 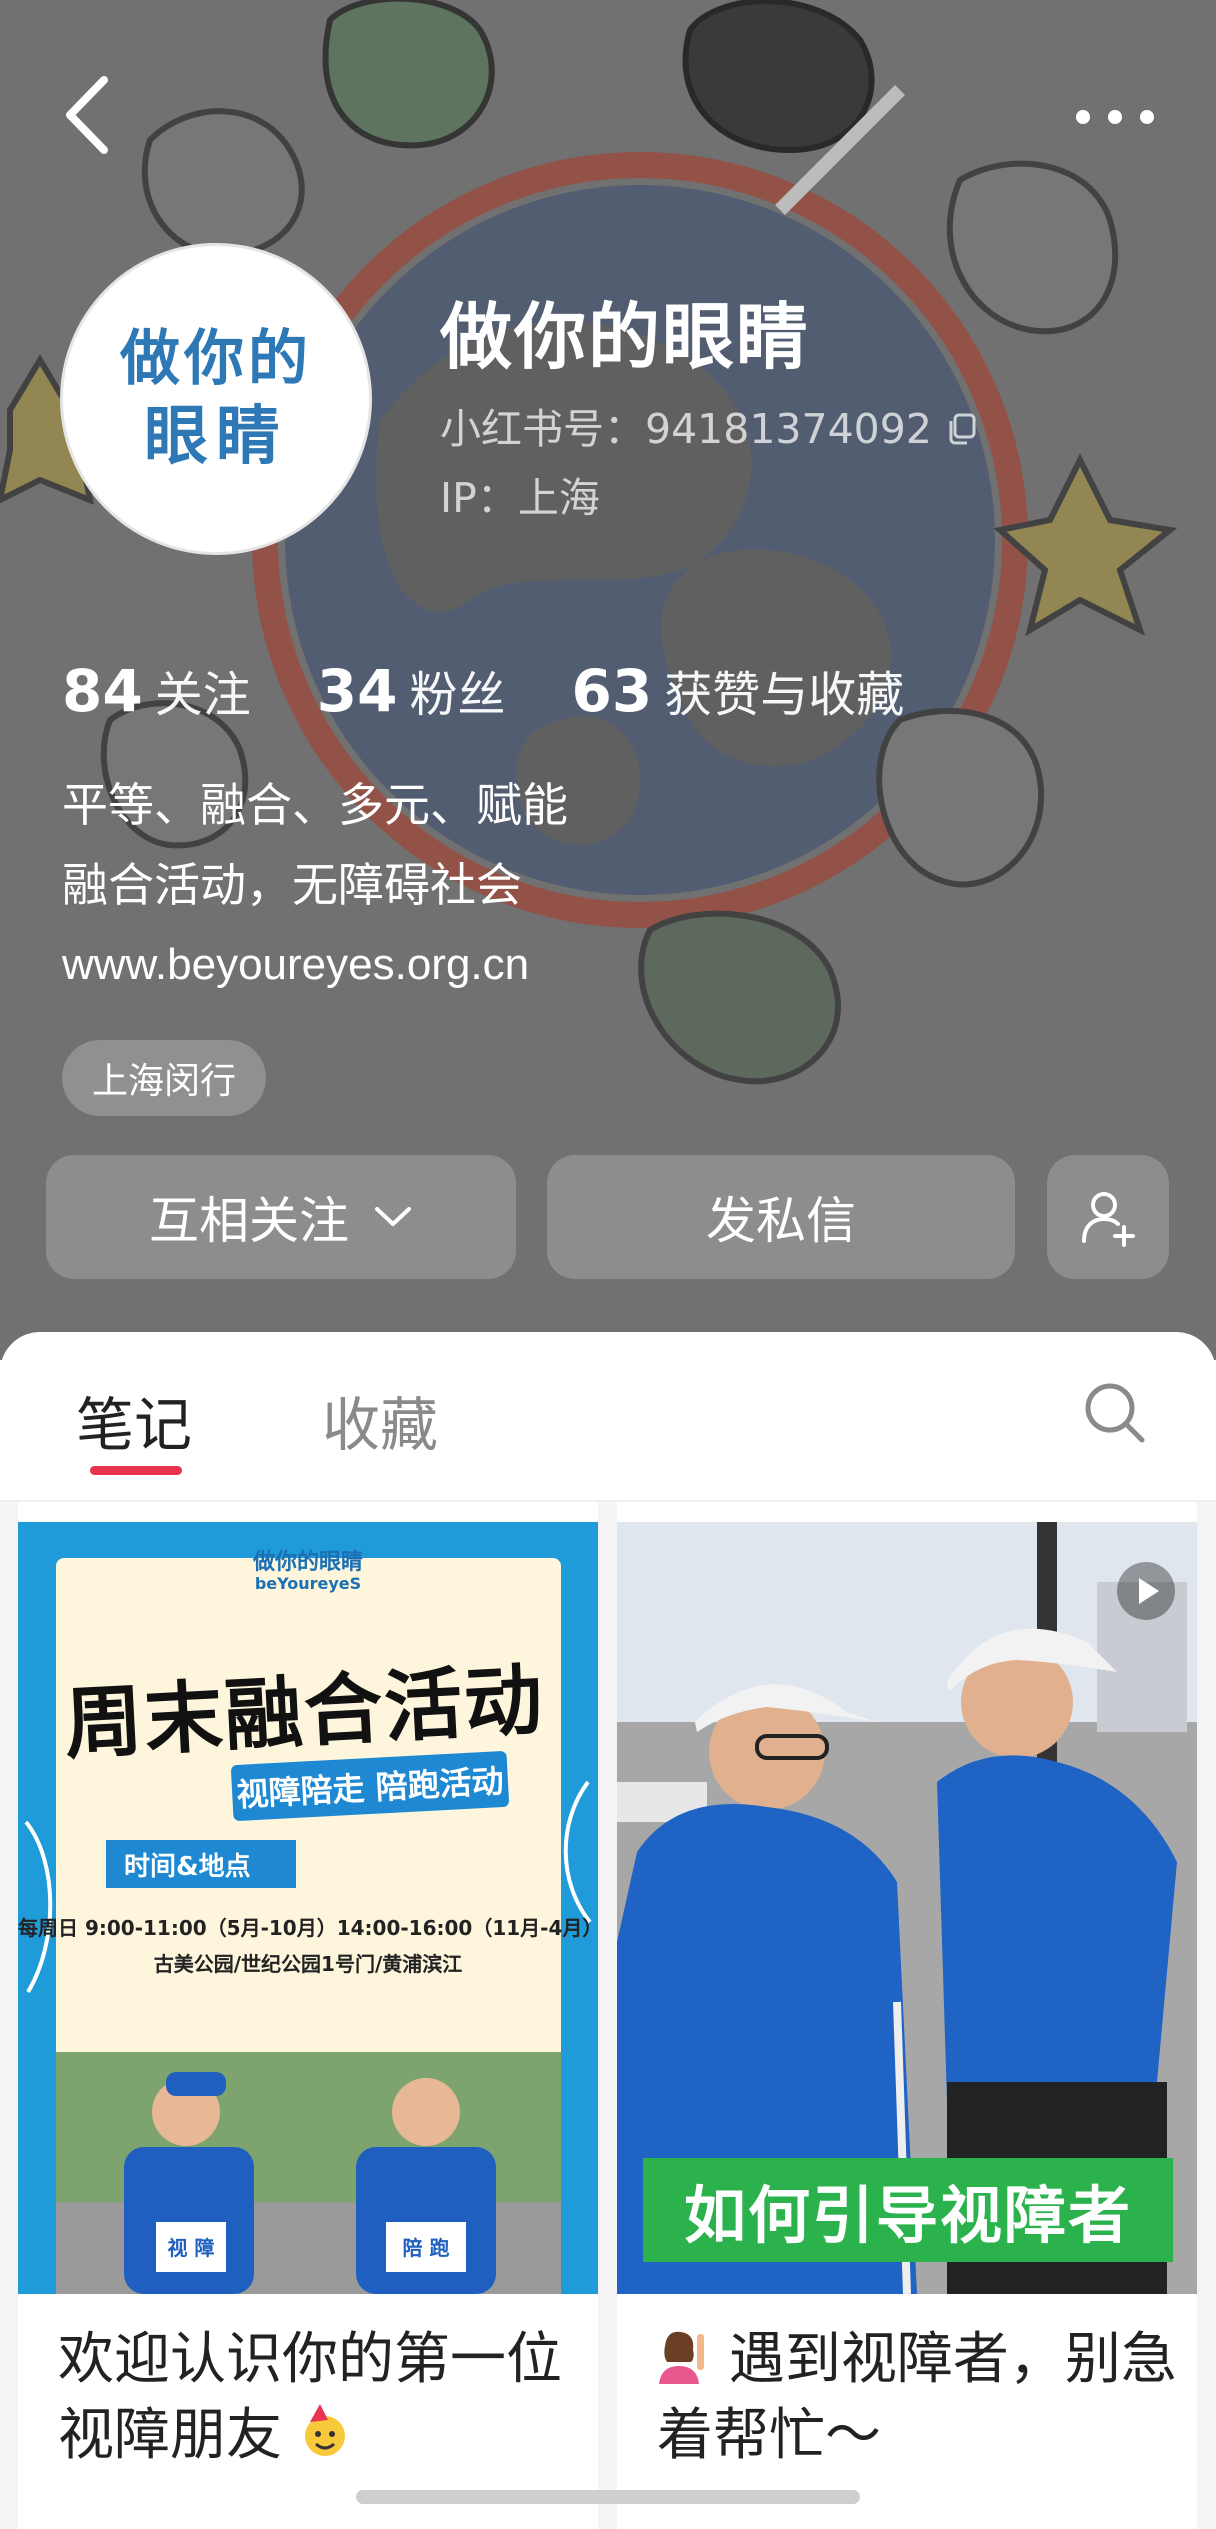 I want to click on note-title-text: 遇到视障者，别急着帮忙～, so click(x=917, y=2397).